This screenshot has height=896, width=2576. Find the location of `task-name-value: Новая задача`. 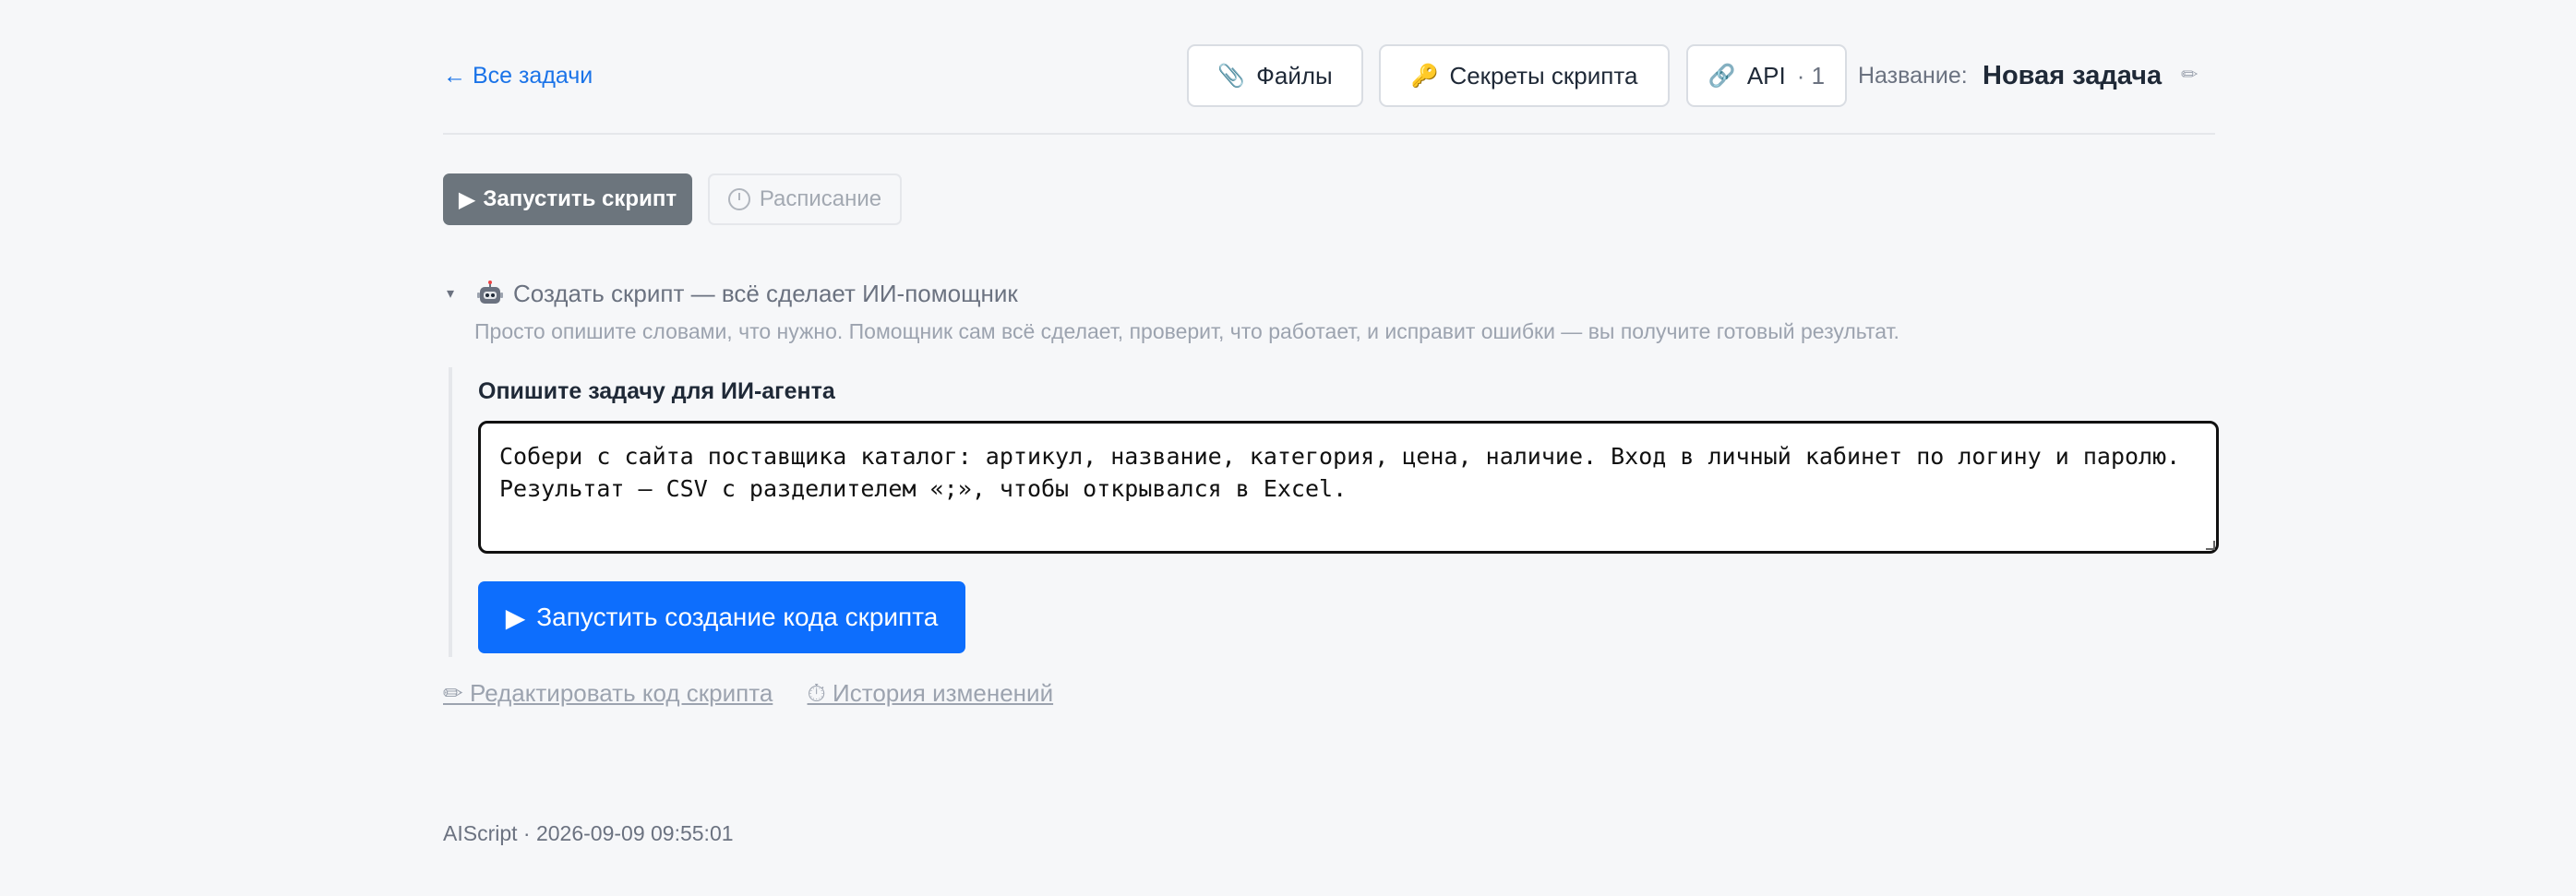

task-name-value: Новая задача is located at coordinates (2072, 76).